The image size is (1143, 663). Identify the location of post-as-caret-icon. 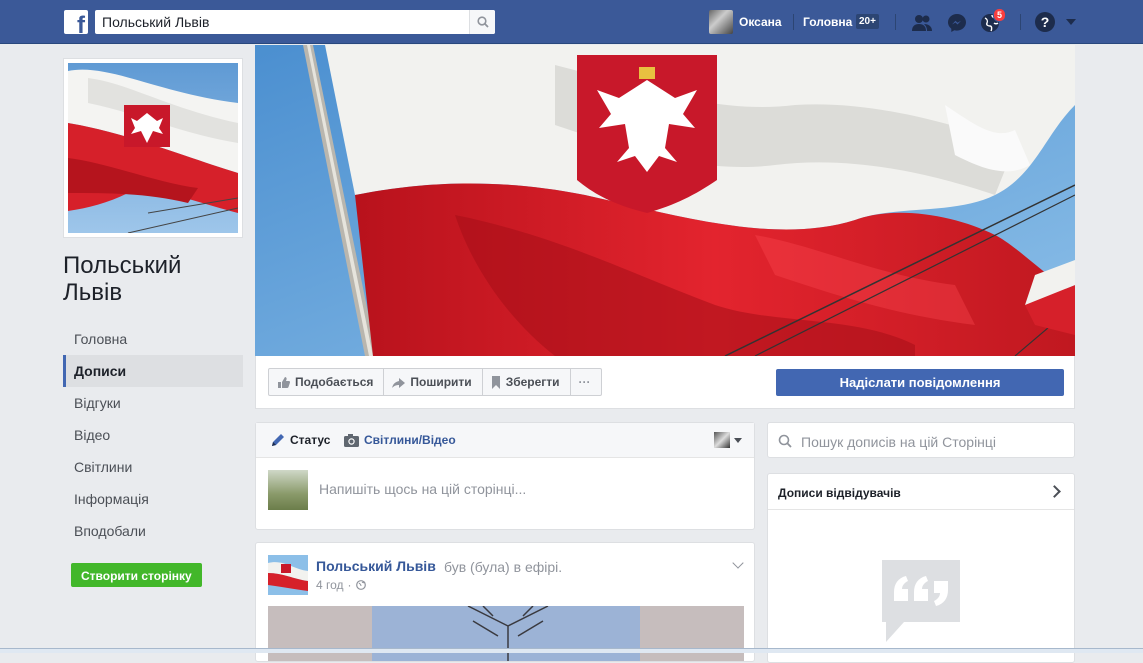
(738, 440).